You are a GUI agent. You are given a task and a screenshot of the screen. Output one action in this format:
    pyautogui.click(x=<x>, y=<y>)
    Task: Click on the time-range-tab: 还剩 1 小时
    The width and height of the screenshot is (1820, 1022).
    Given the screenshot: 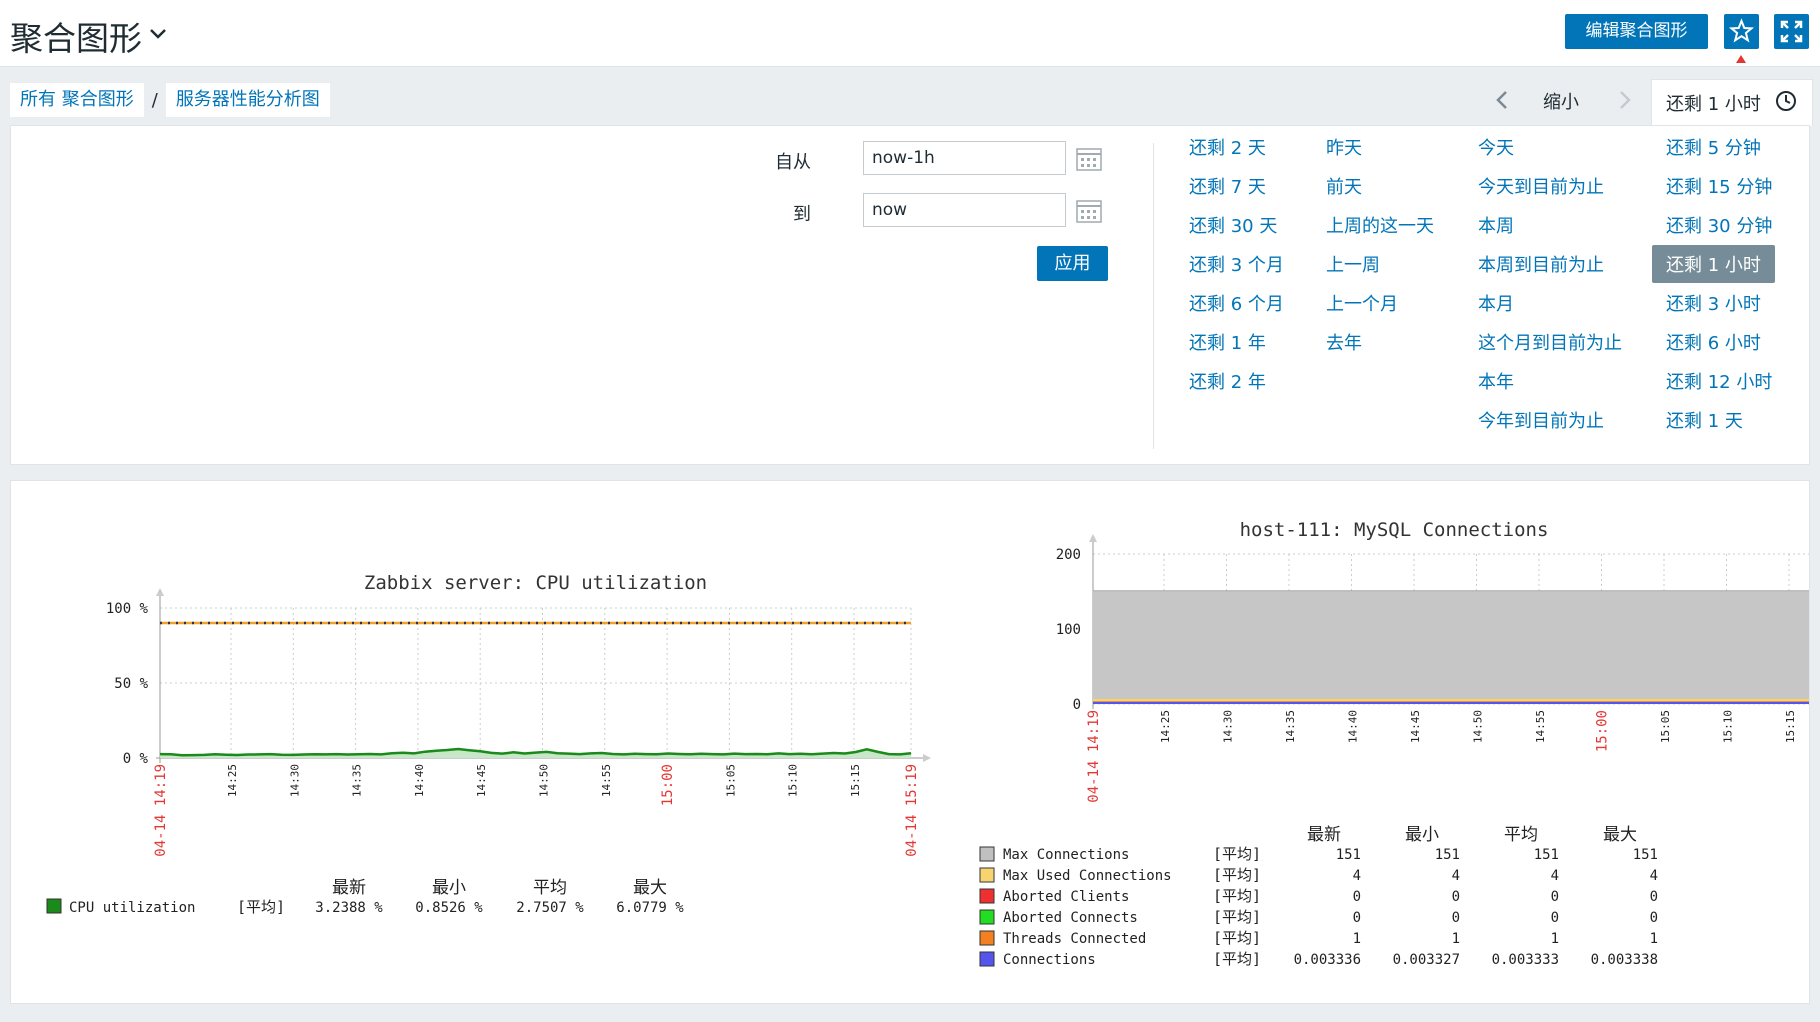 What is the action you would take?
    pyautogui.click(x=1732, y=102)
    